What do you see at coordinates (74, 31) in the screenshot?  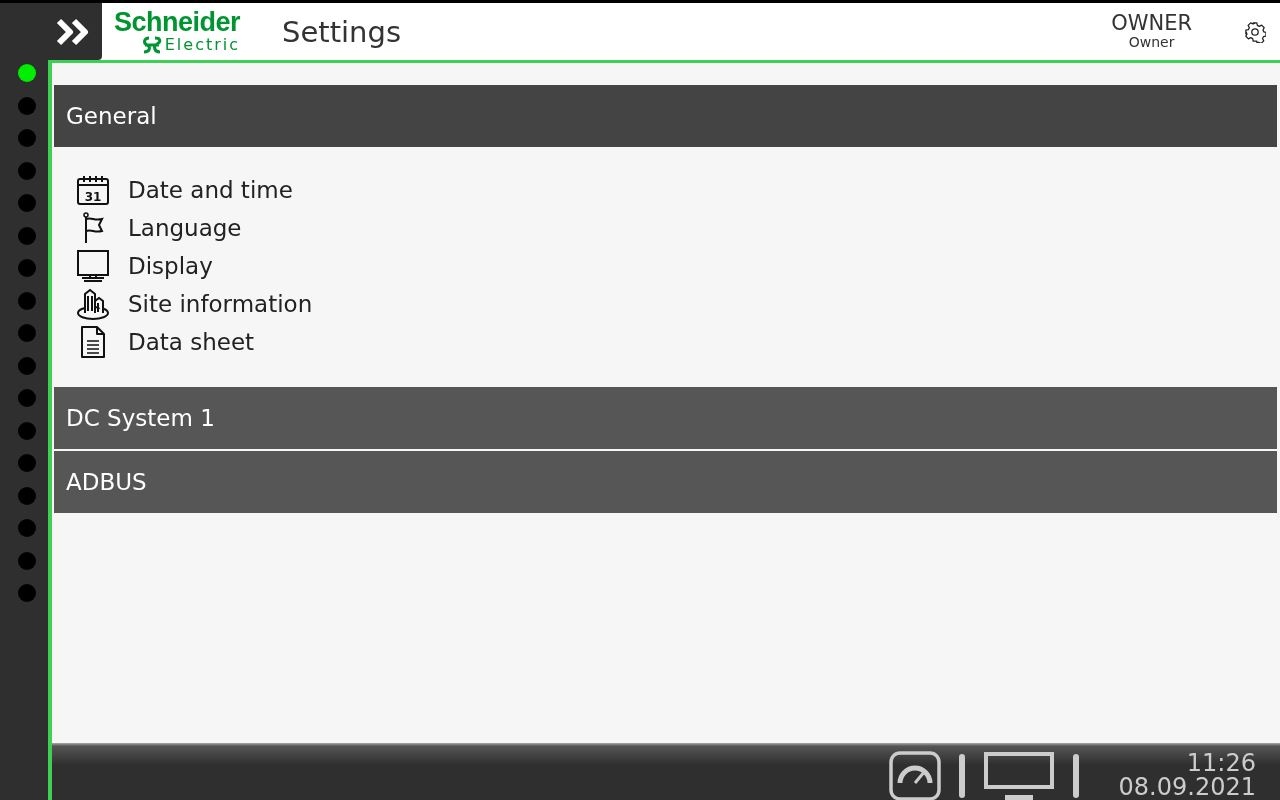 I see `expand-button` at bounding box center [74, 31].